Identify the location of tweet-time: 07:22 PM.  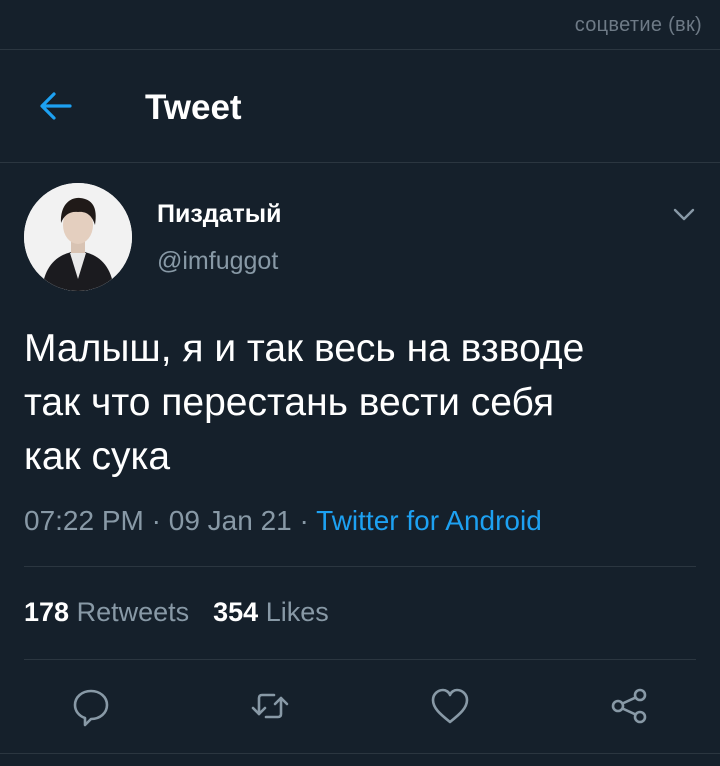
(84, 520).